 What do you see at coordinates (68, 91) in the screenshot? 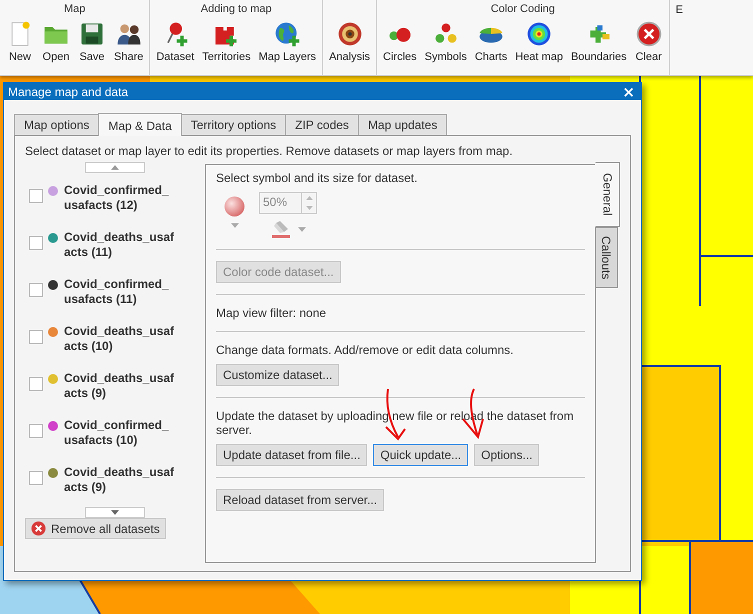
I see `dialog-title: Manage map and data` at bounding box center [68, 91].